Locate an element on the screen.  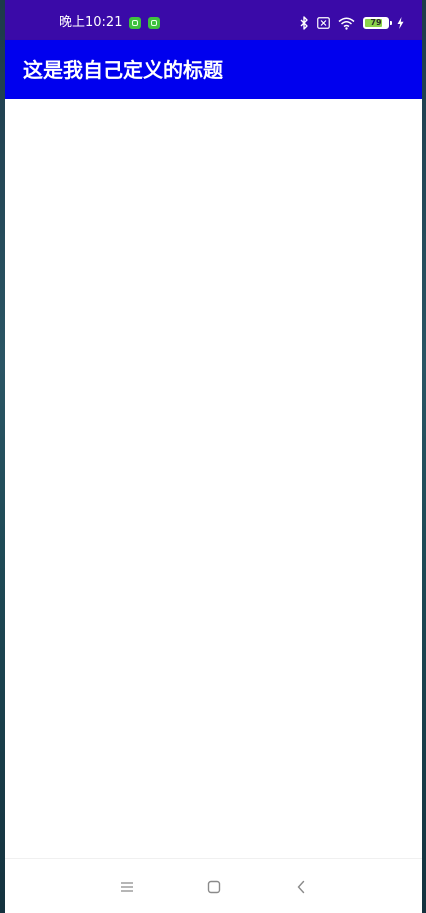
back-icon is located at coordinates (301, 887).